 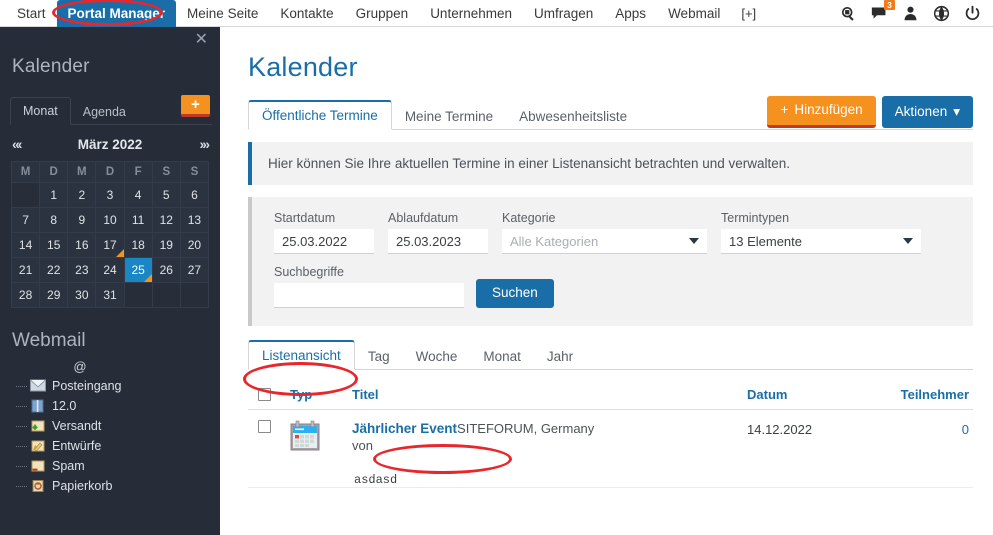 What do you see at coordinates (110, 172) in the screenshot?
I see `weekday-header: D` at bounding box center [110, 172].